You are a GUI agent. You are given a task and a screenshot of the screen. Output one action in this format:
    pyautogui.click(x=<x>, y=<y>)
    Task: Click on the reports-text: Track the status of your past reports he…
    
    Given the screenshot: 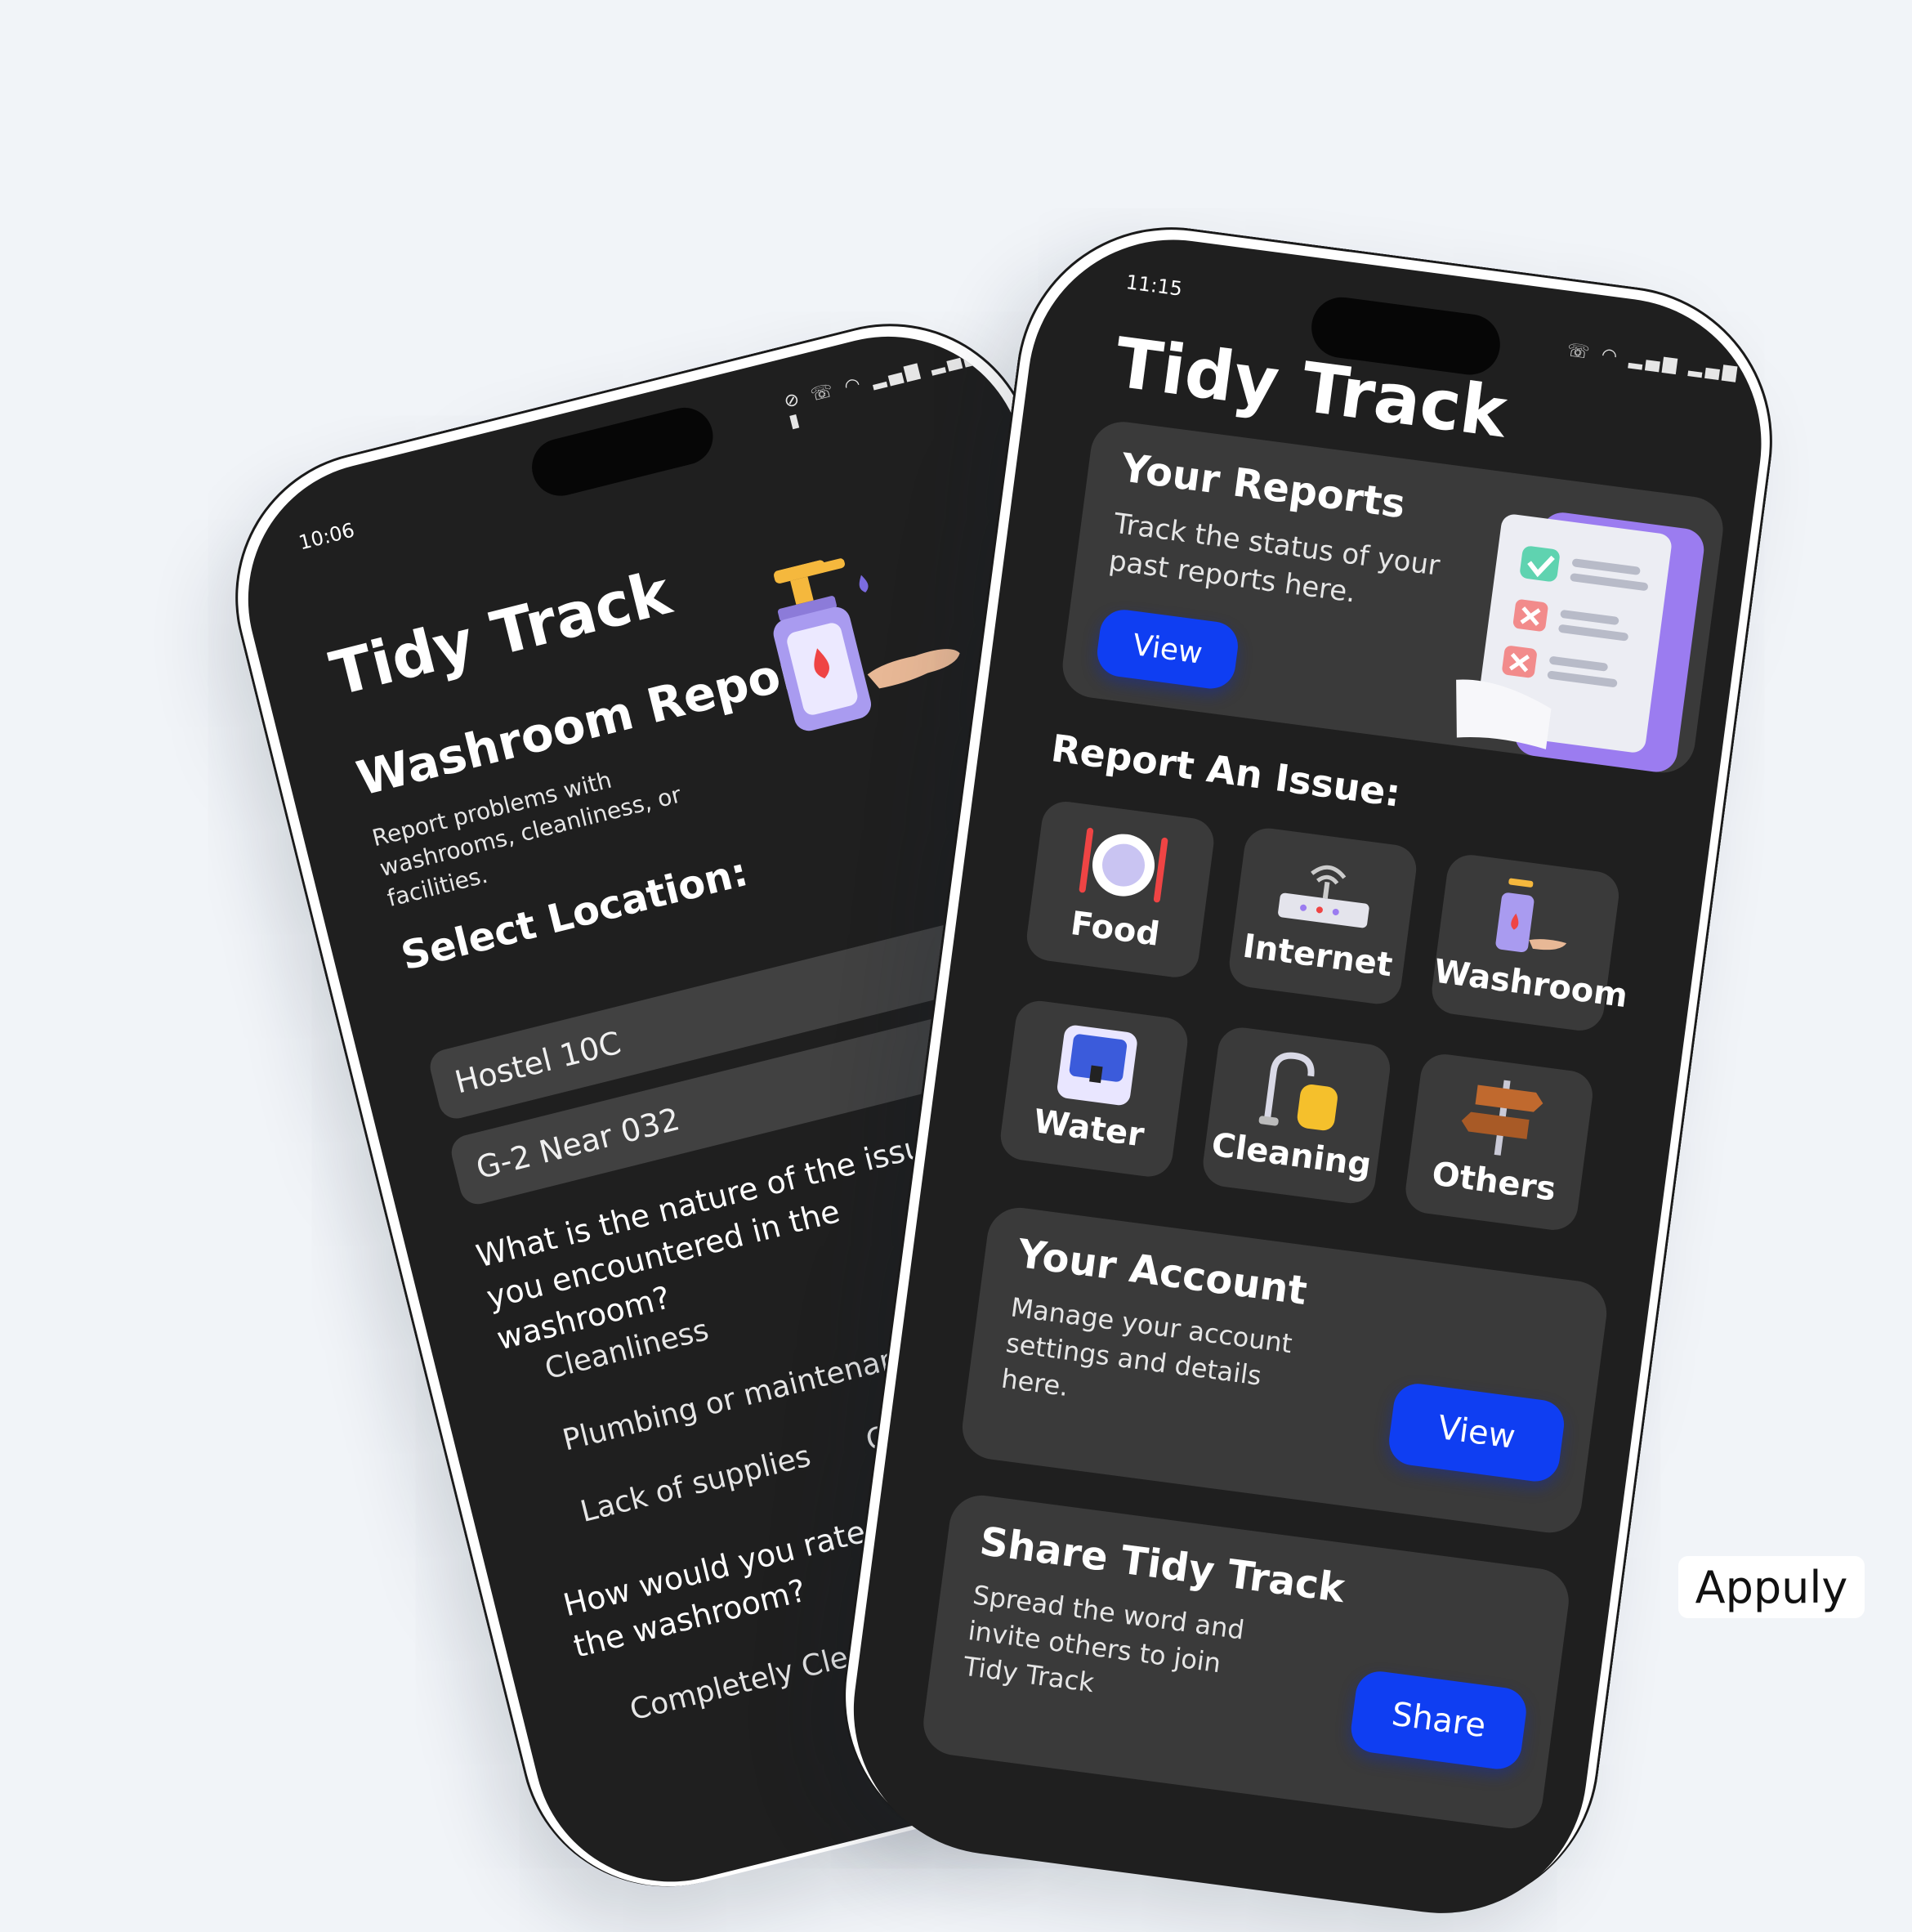 What is the action you would take?
    pyautogui.click(x=1274, y=558)
    